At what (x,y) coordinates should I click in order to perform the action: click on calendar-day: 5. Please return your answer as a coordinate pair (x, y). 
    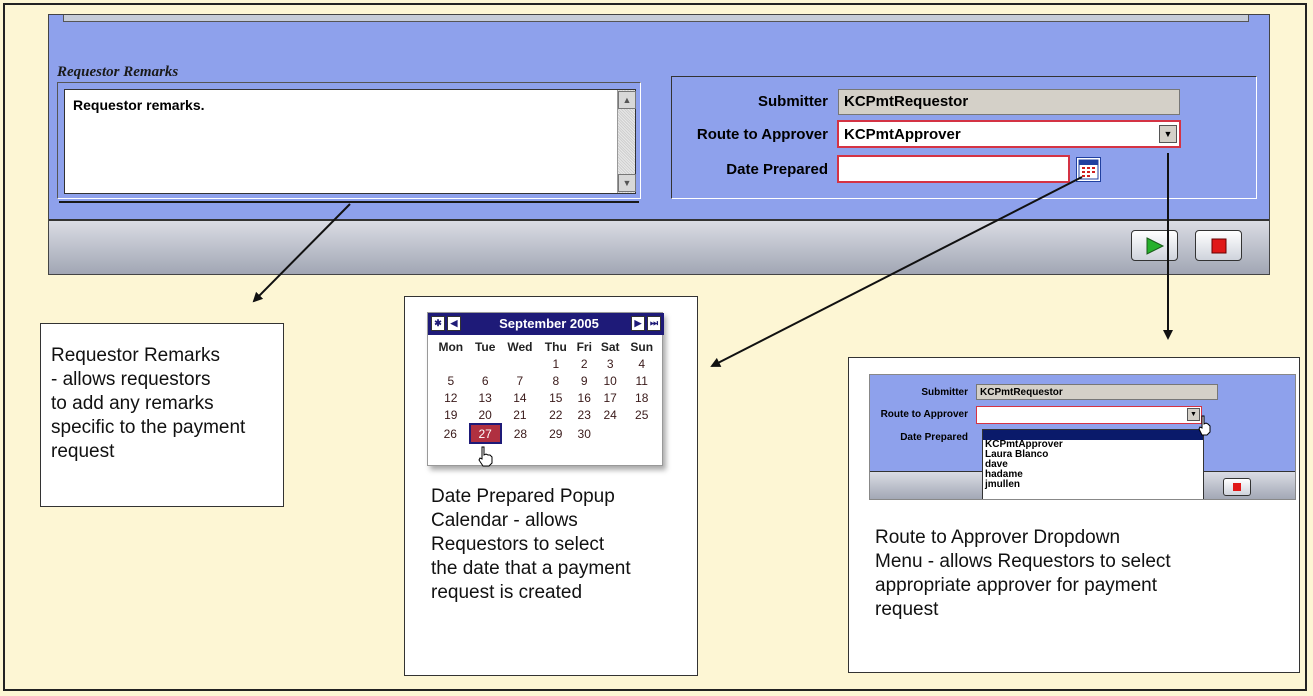
    Looking at the image, I should click on (451, 380).